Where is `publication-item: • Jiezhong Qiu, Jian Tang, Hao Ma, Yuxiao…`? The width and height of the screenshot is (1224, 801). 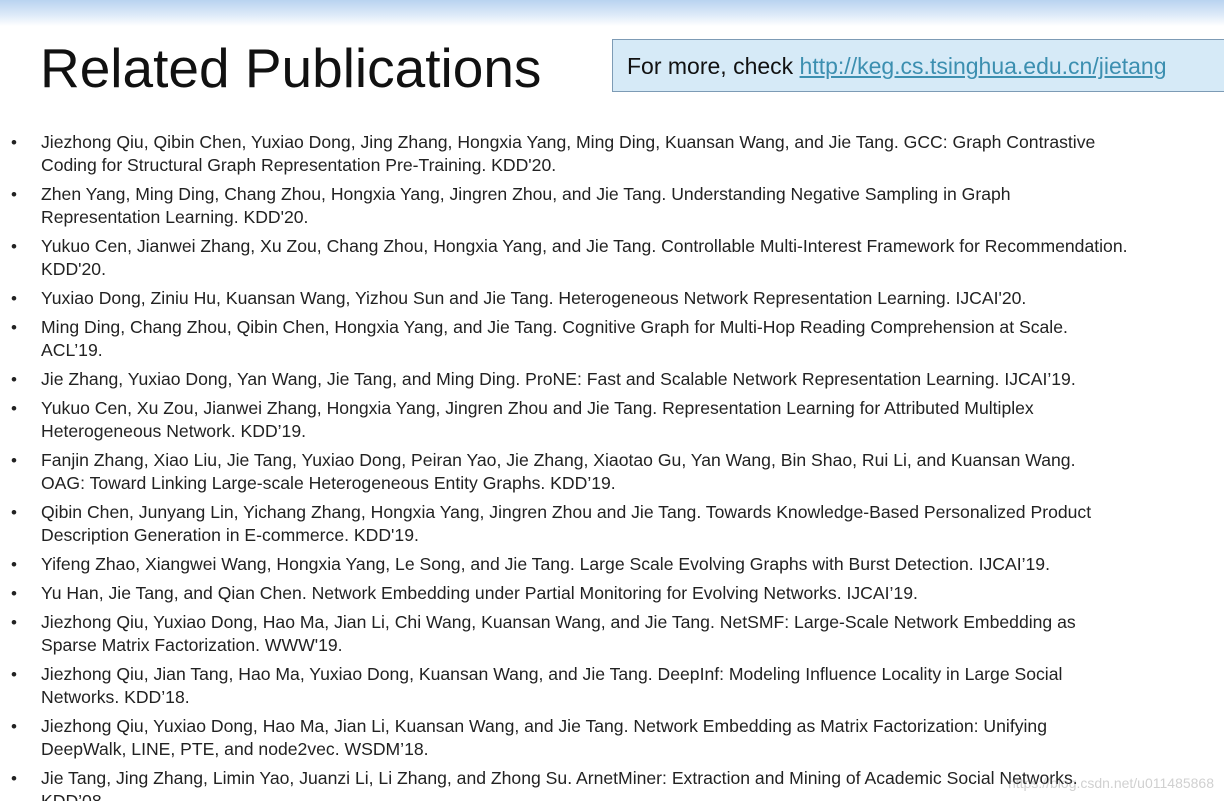
publication-item: • Jiezhong Qiu, Jian Tang, Hao Ma, Yuxiao… is located at coordinates (612, 686).